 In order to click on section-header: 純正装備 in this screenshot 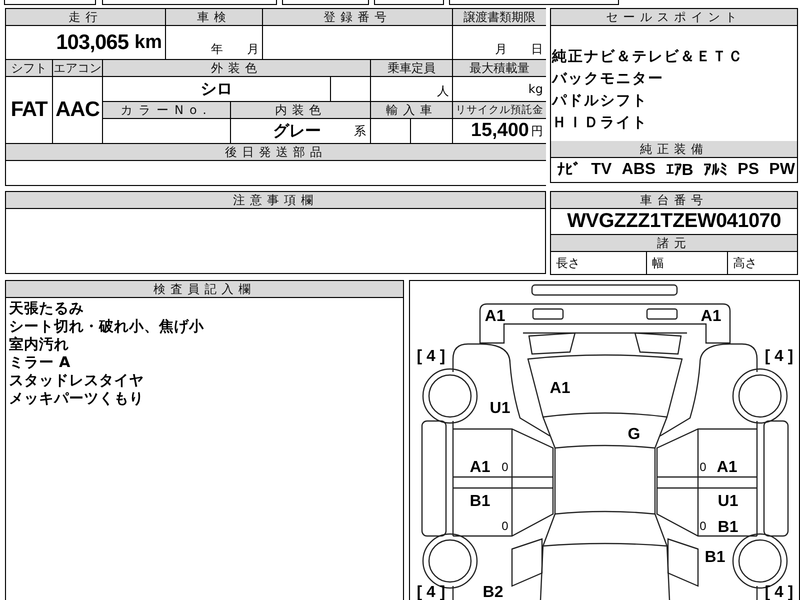, I will do `click(674, 149)`.